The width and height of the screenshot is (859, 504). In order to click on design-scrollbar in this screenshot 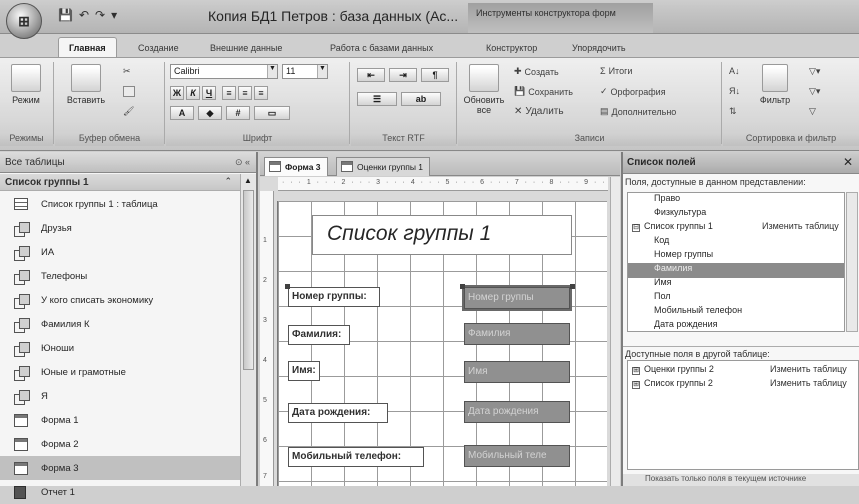, I will do `click(615, 331)`.